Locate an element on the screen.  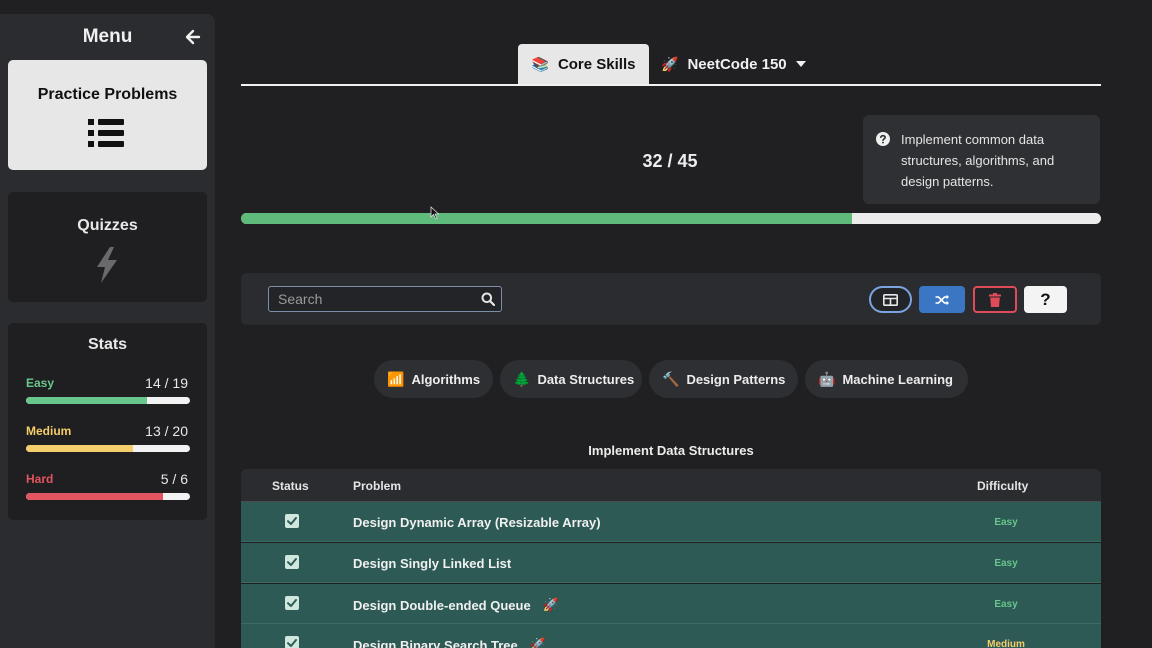
search-icon is located at coordinates (488, 299).